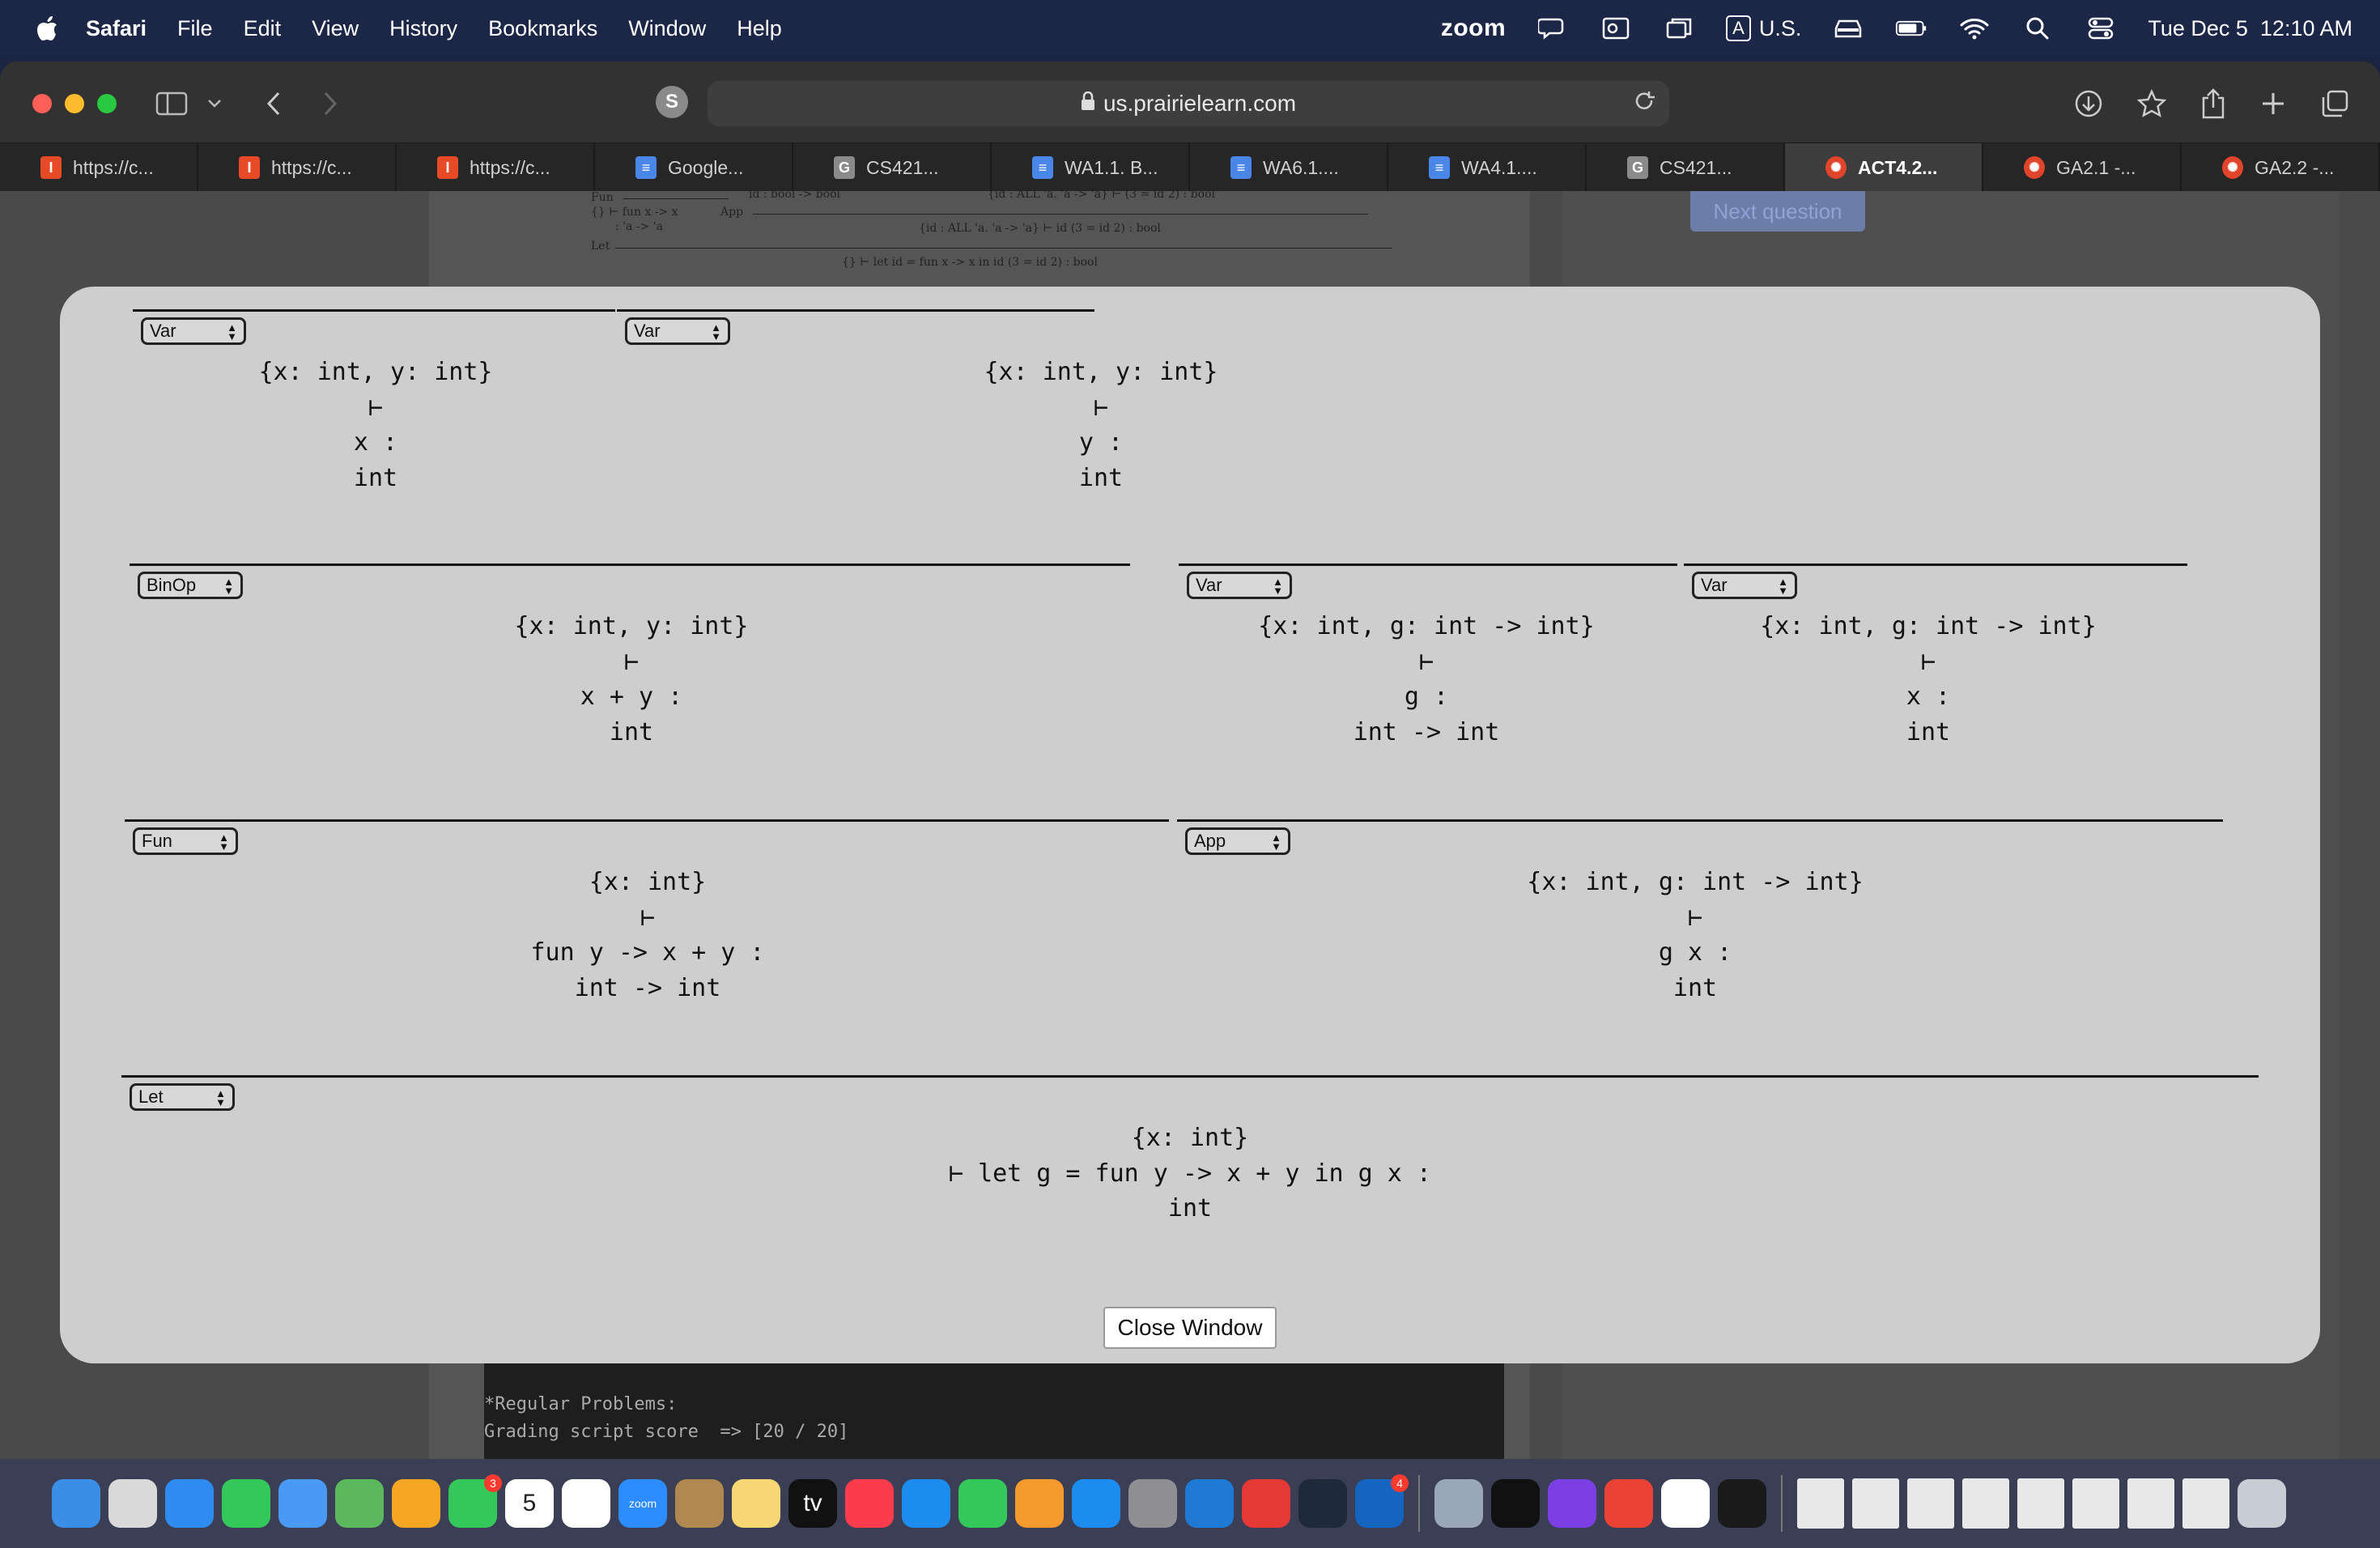 The height and width of the screenshot is (1548, 2380). I want to click on photos-icon, so click(416, 1503).